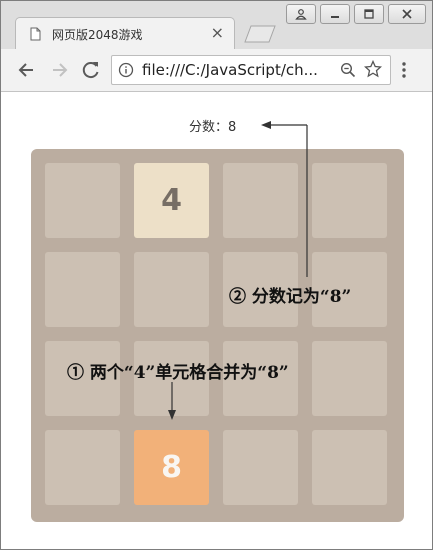  I want to click on tile-8: 8, so click(171, 467).